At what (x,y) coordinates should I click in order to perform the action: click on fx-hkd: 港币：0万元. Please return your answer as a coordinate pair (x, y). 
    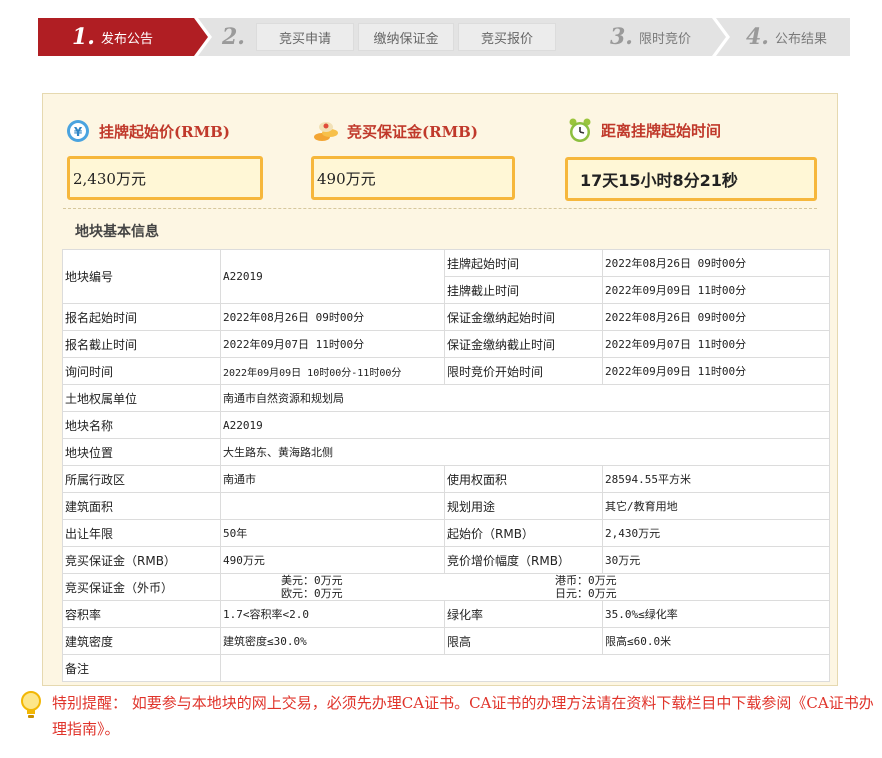
    Looking at the image, I should click on (586, 581).